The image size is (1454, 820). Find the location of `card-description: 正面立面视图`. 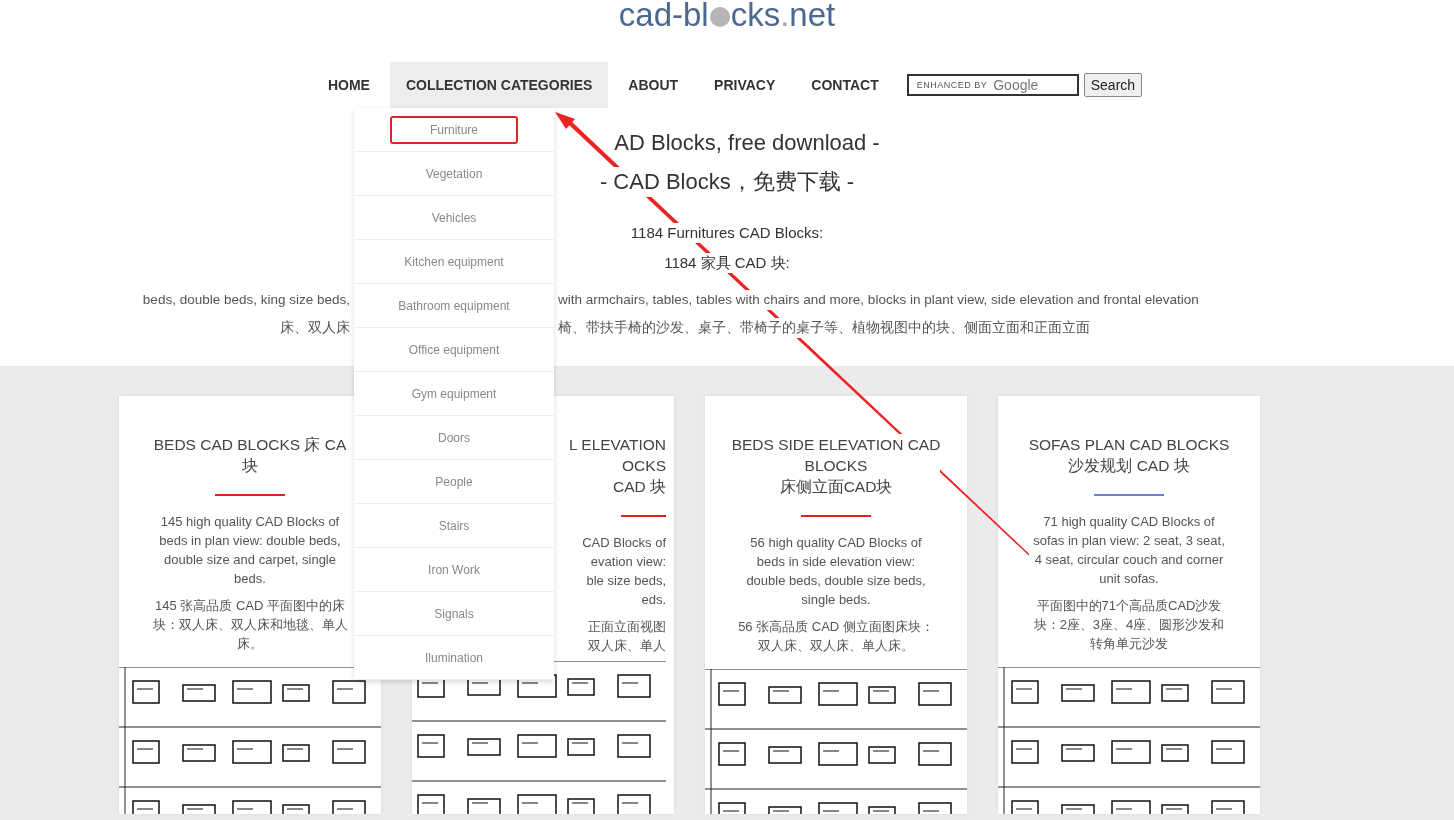

card-description: 正面立面视图 is located at coordinates (627, 627).